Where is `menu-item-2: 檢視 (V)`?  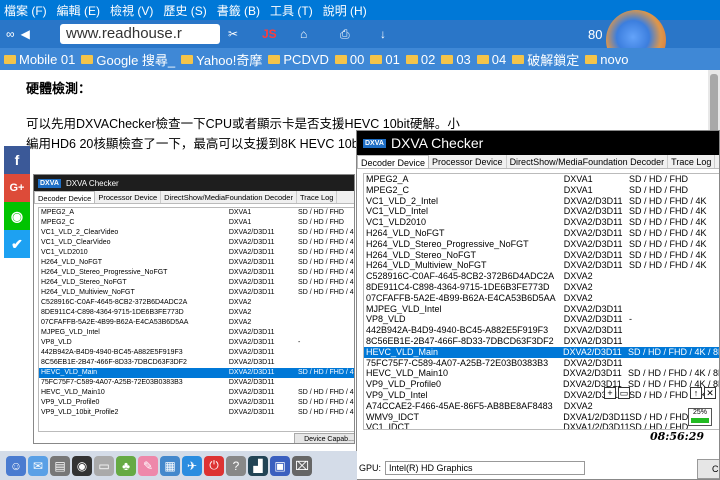
menu-item-2: 檢視 (V) is located at coordinates (131, 10).